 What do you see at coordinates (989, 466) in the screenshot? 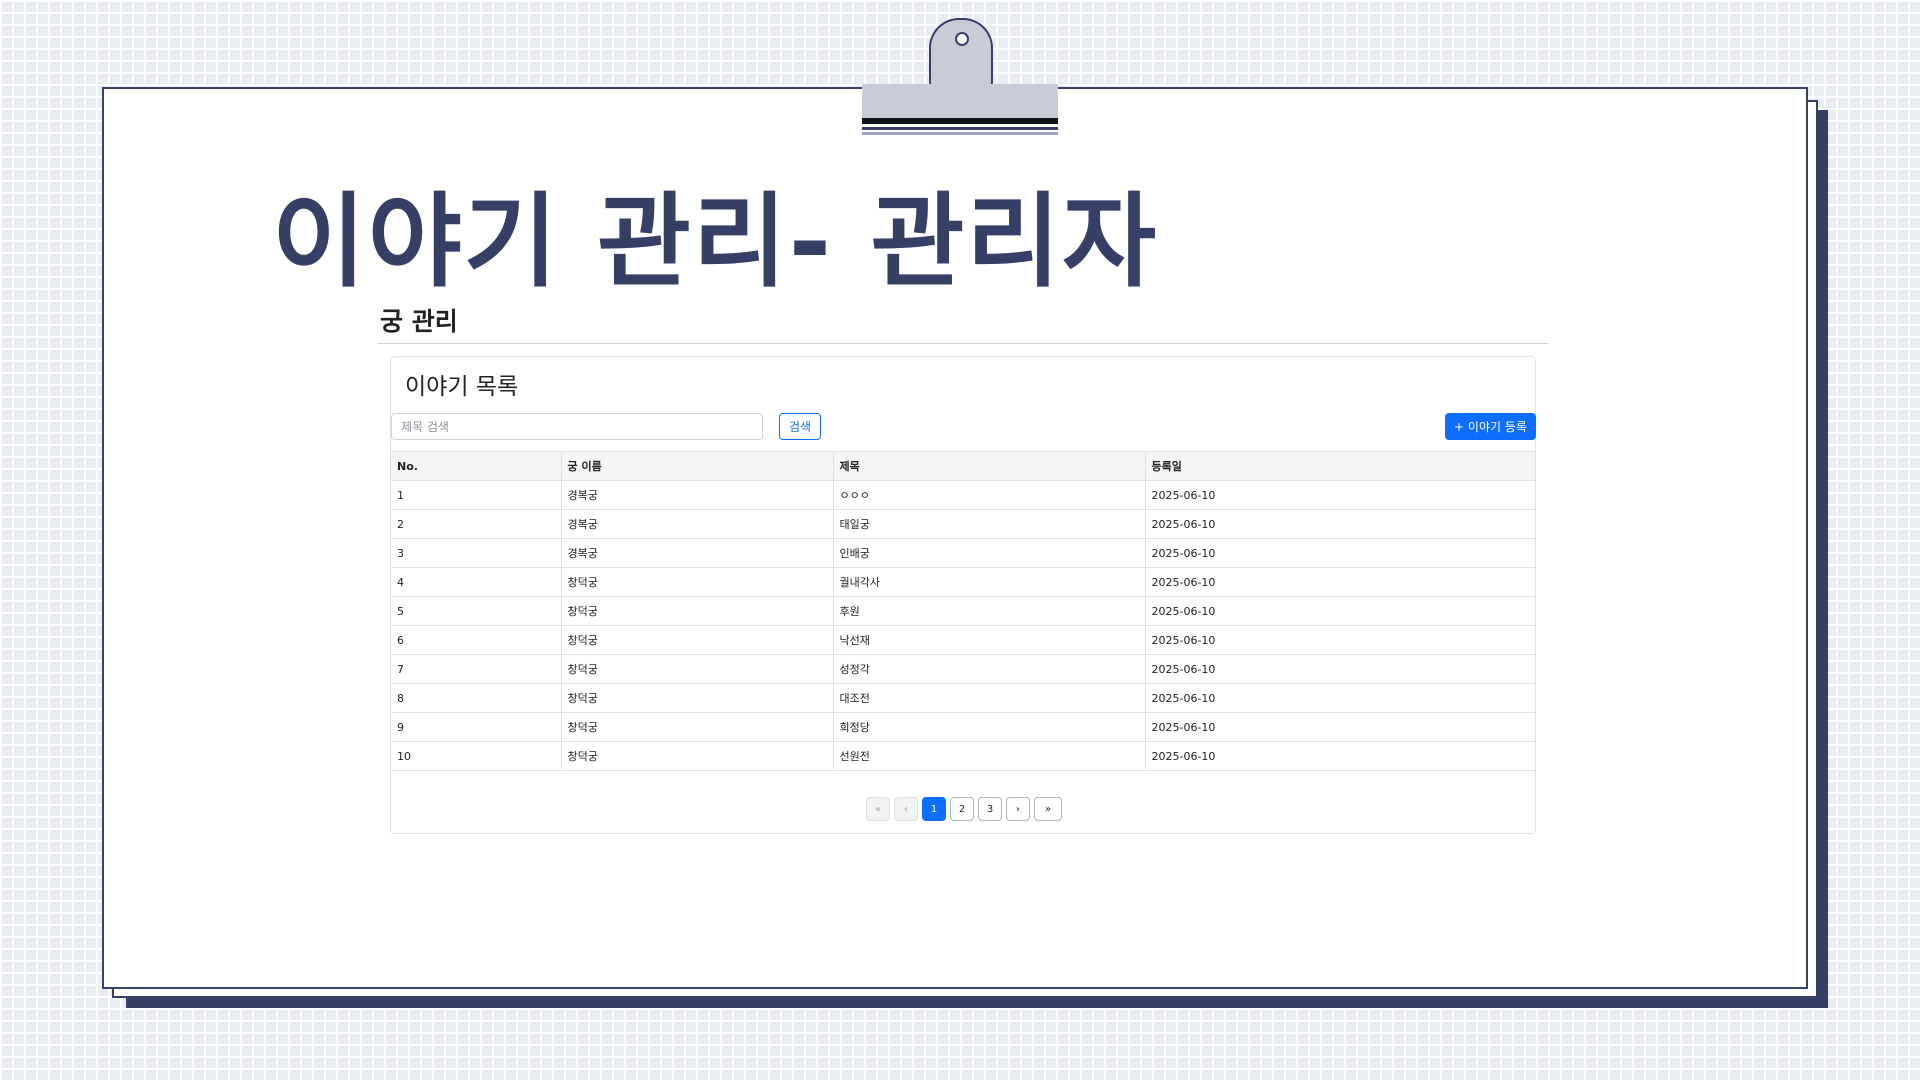
I see `column-header-title: 제목` at bounding box center [989, 466].